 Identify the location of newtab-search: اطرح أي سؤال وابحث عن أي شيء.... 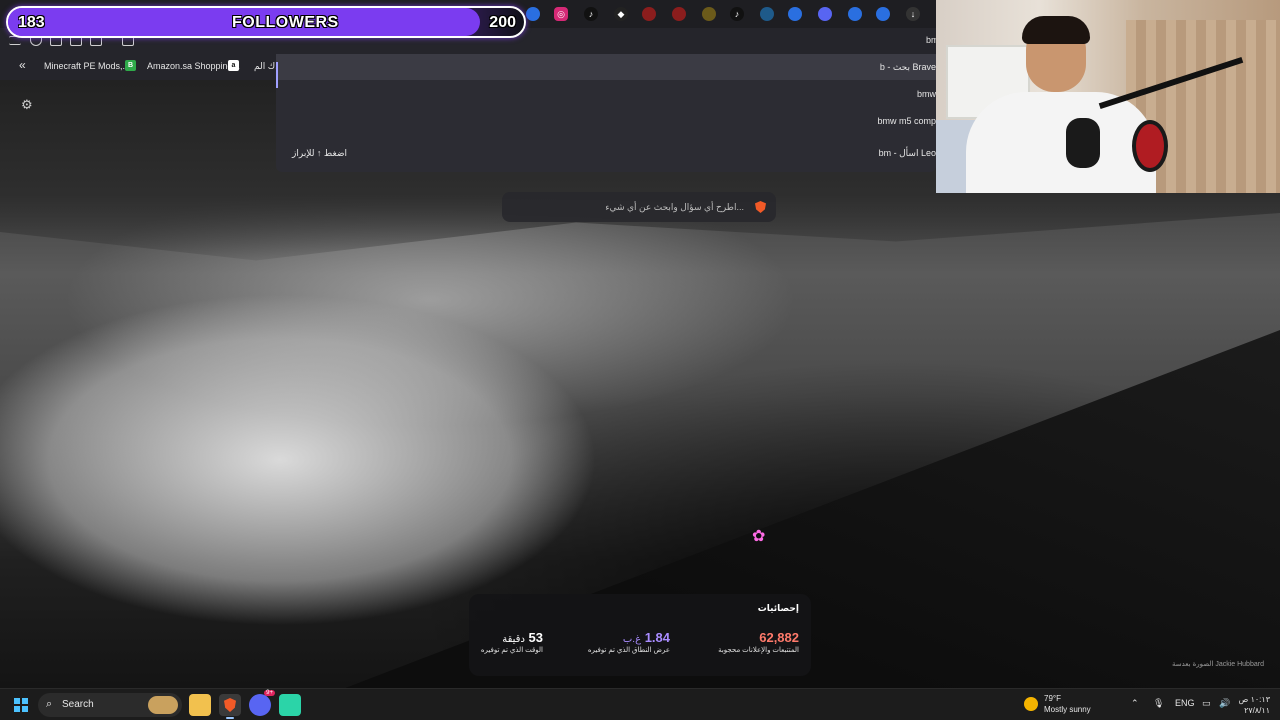
(639, 207).